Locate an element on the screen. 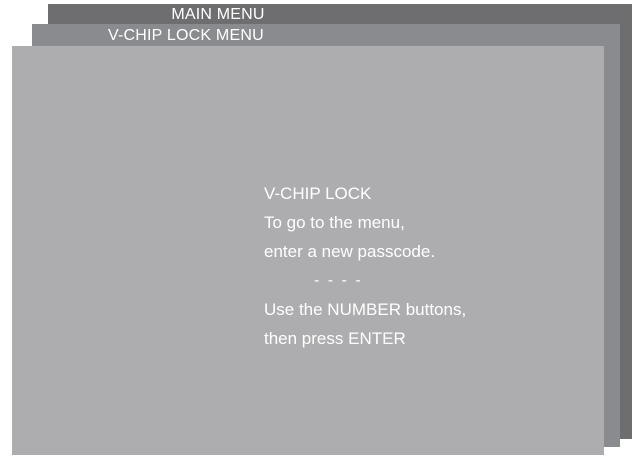 This screenshot has height=459, width=636. dialog-text-line-1: To go to the menu, is located at coordinates (334, 222).